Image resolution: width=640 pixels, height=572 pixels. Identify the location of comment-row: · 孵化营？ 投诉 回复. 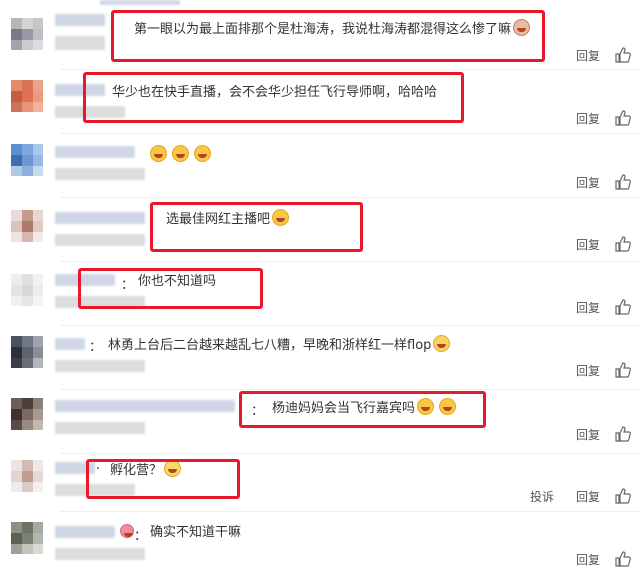
(320, 482).